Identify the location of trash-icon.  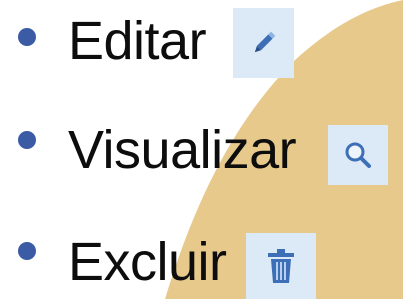
(281, 266).